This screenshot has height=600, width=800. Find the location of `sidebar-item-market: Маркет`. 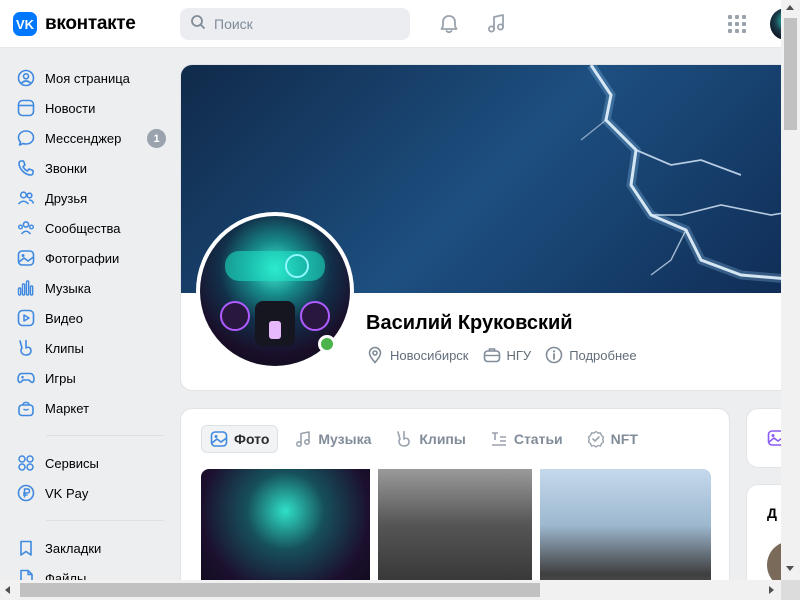

sidebar-item-market: Маркет is located at coordinates (90, 408).